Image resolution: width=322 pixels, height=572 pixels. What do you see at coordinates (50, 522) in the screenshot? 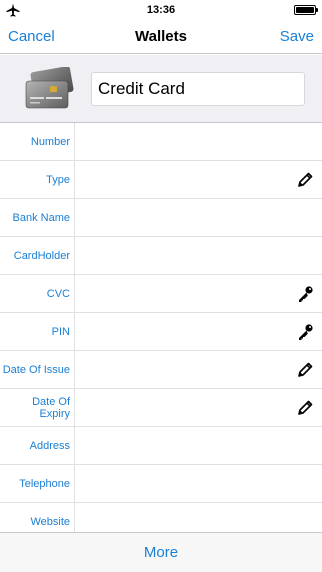
I see `field-label: Website` at bounding box center [50, 522].